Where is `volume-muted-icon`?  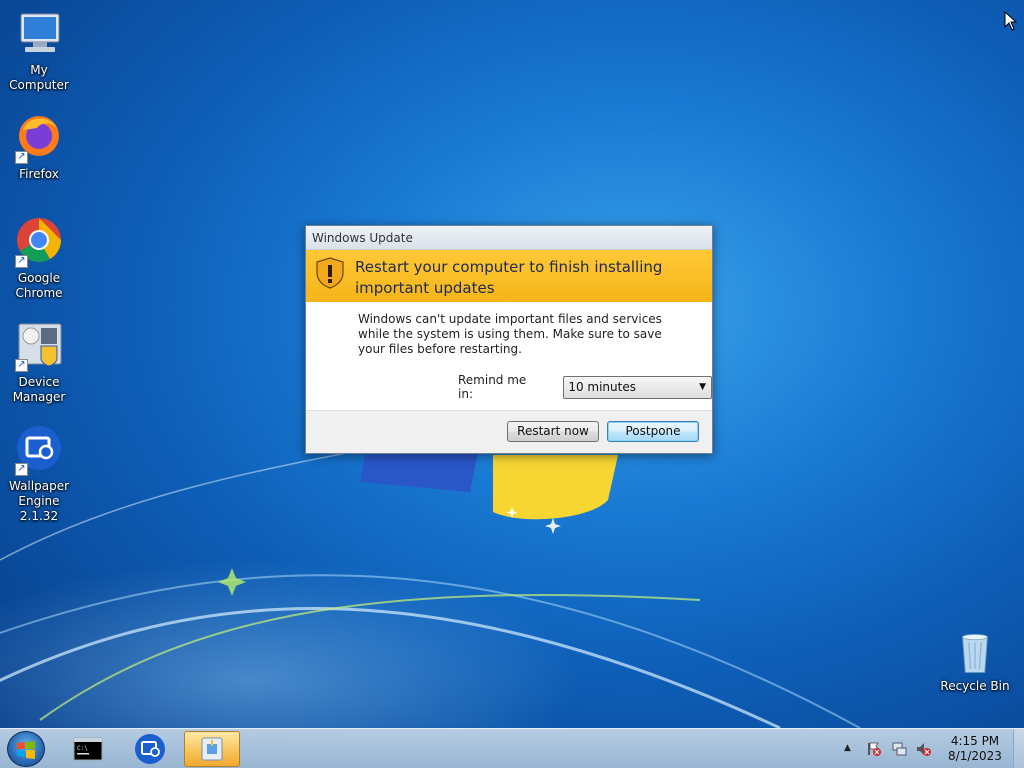 volume-muted-icon is located at coordinates (923, 749).